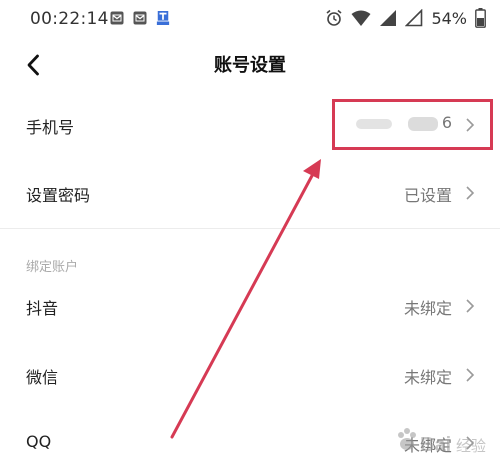  I want to click on row-label-password: 设置密码, so click(58, 195).